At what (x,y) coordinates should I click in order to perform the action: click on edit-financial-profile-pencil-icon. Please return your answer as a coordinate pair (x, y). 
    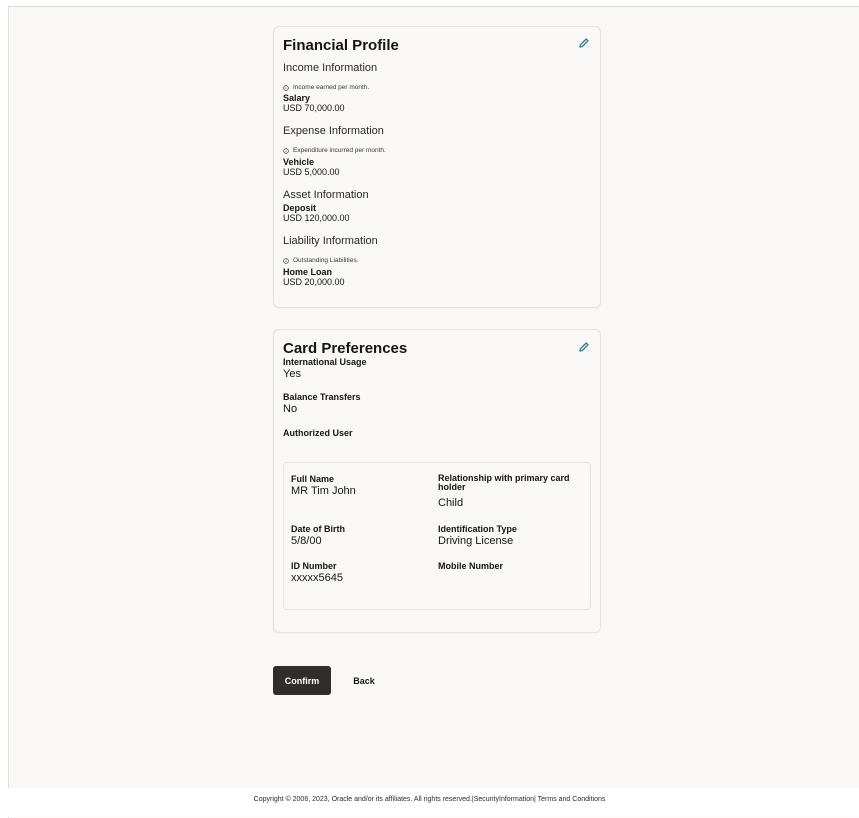
    Looking at the image, I should click on (584, 42).